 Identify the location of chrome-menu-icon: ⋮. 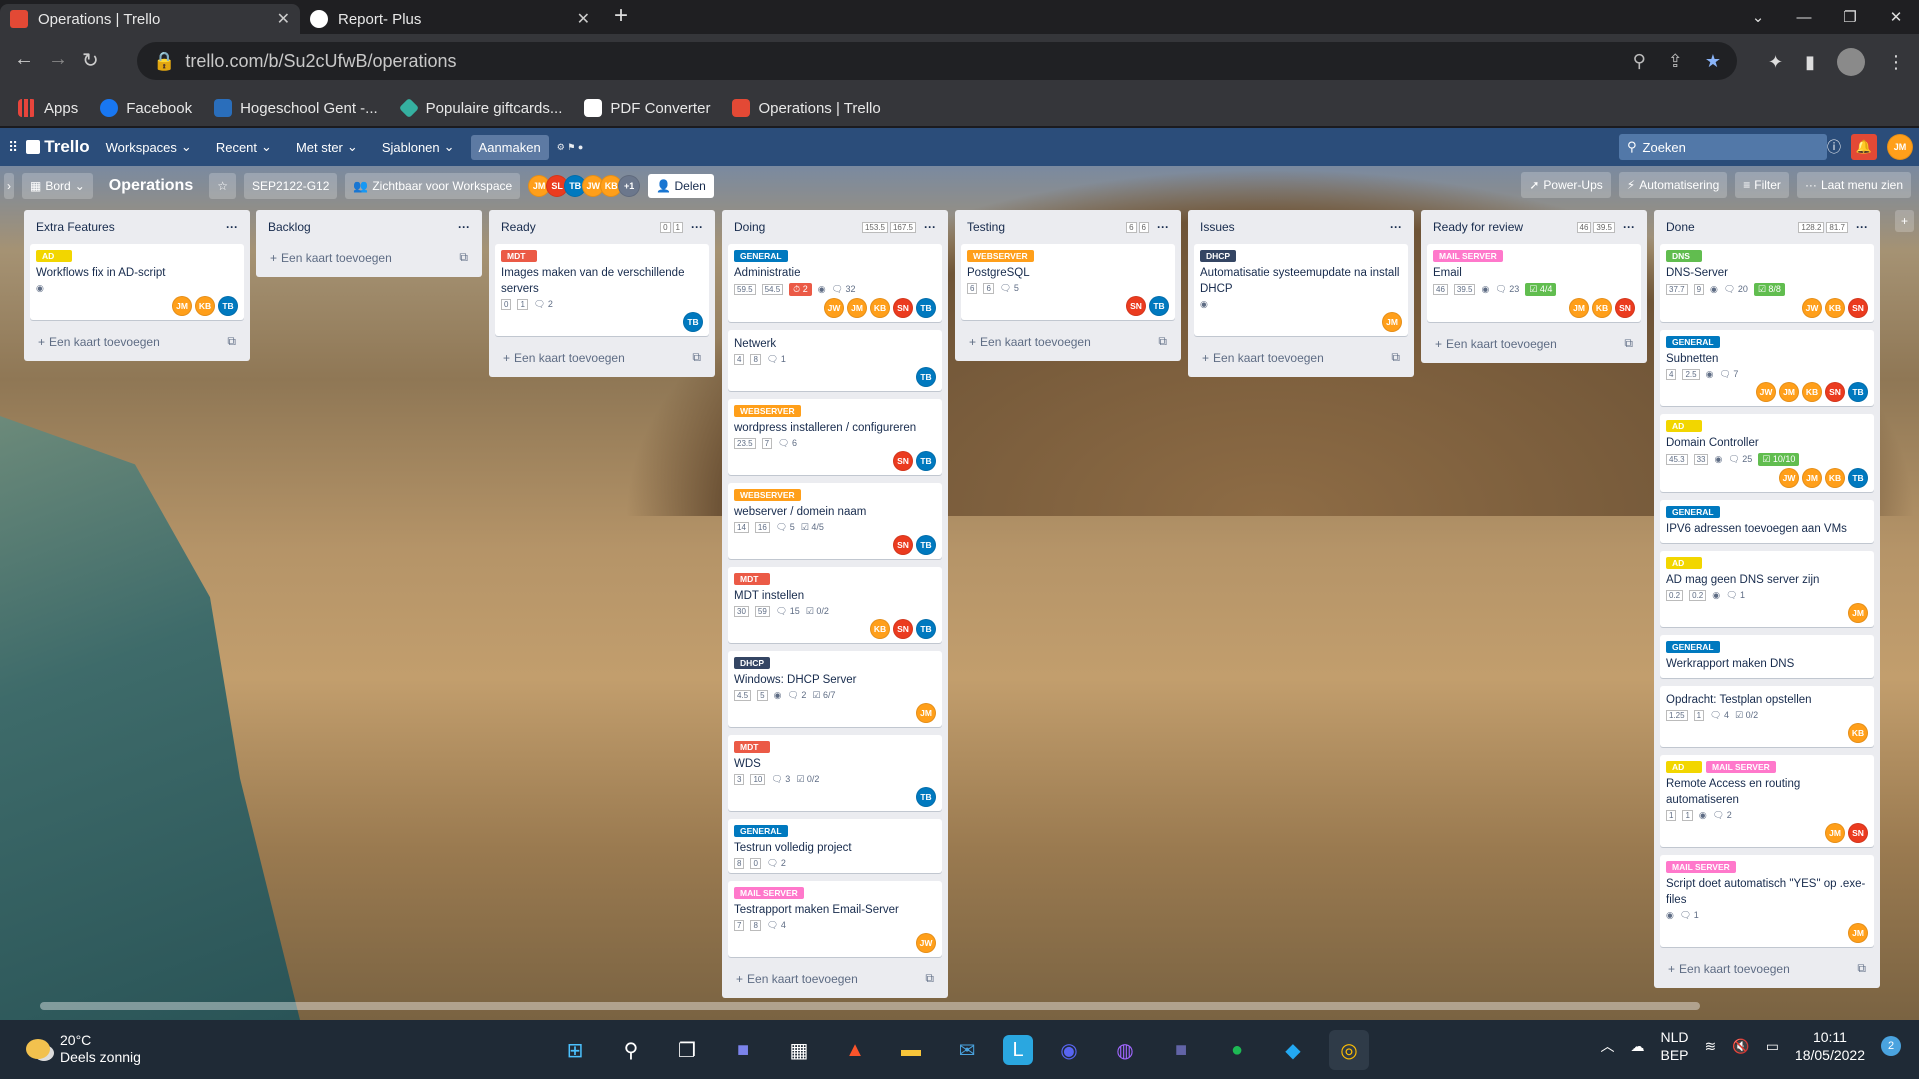
(1896, 62).